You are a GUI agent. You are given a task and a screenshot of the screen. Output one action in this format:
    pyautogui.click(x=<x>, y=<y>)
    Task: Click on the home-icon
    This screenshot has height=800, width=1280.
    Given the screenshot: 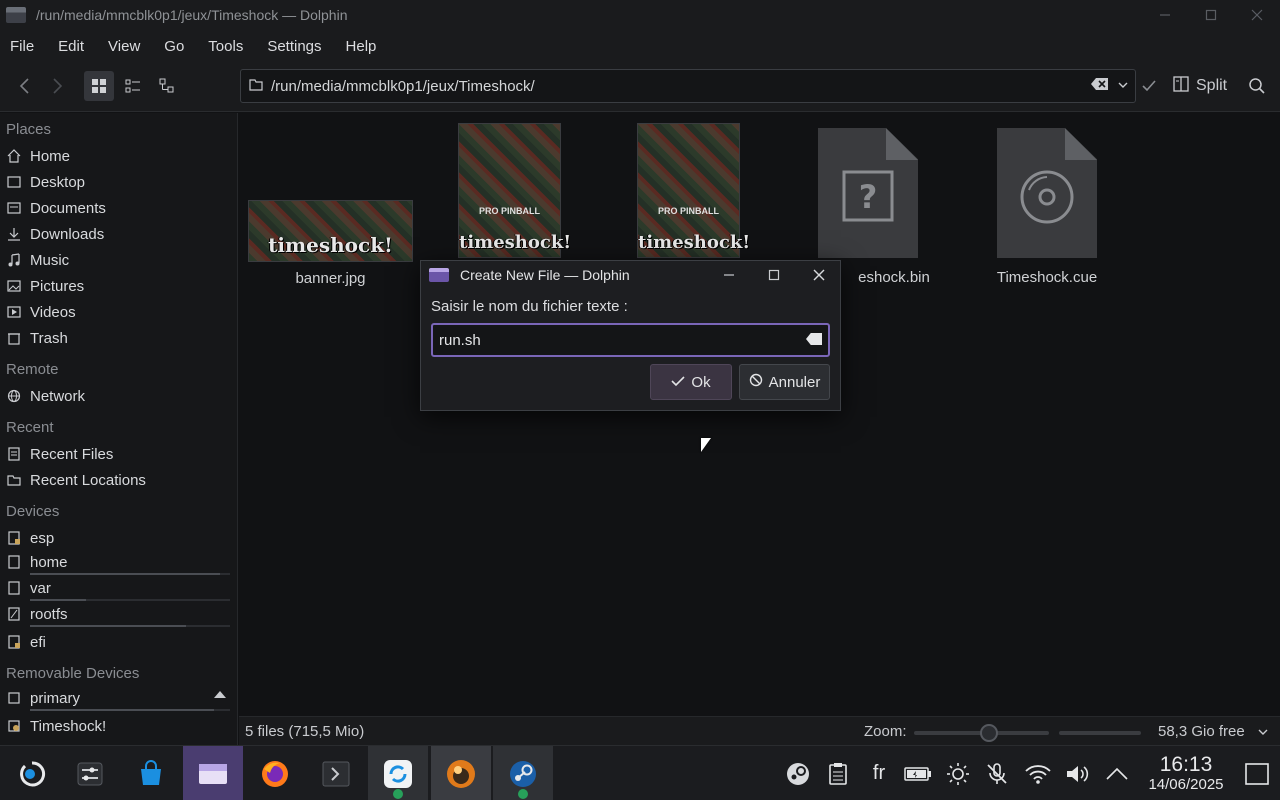 What is the action you would take?
    pyautogui.click(x=14, y=156)
    